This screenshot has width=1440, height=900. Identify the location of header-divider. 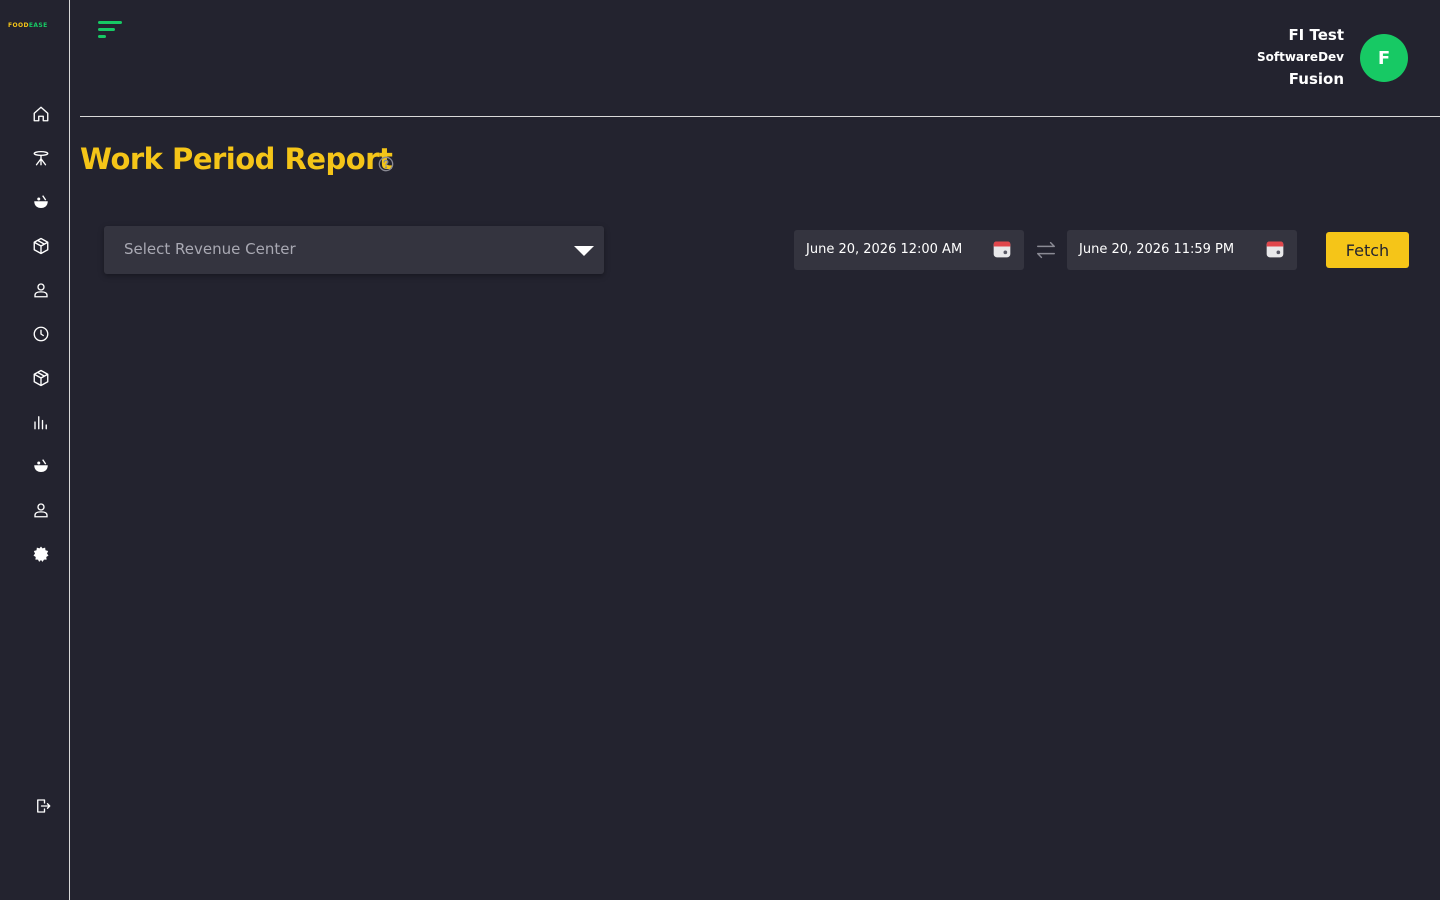
(760, 116).